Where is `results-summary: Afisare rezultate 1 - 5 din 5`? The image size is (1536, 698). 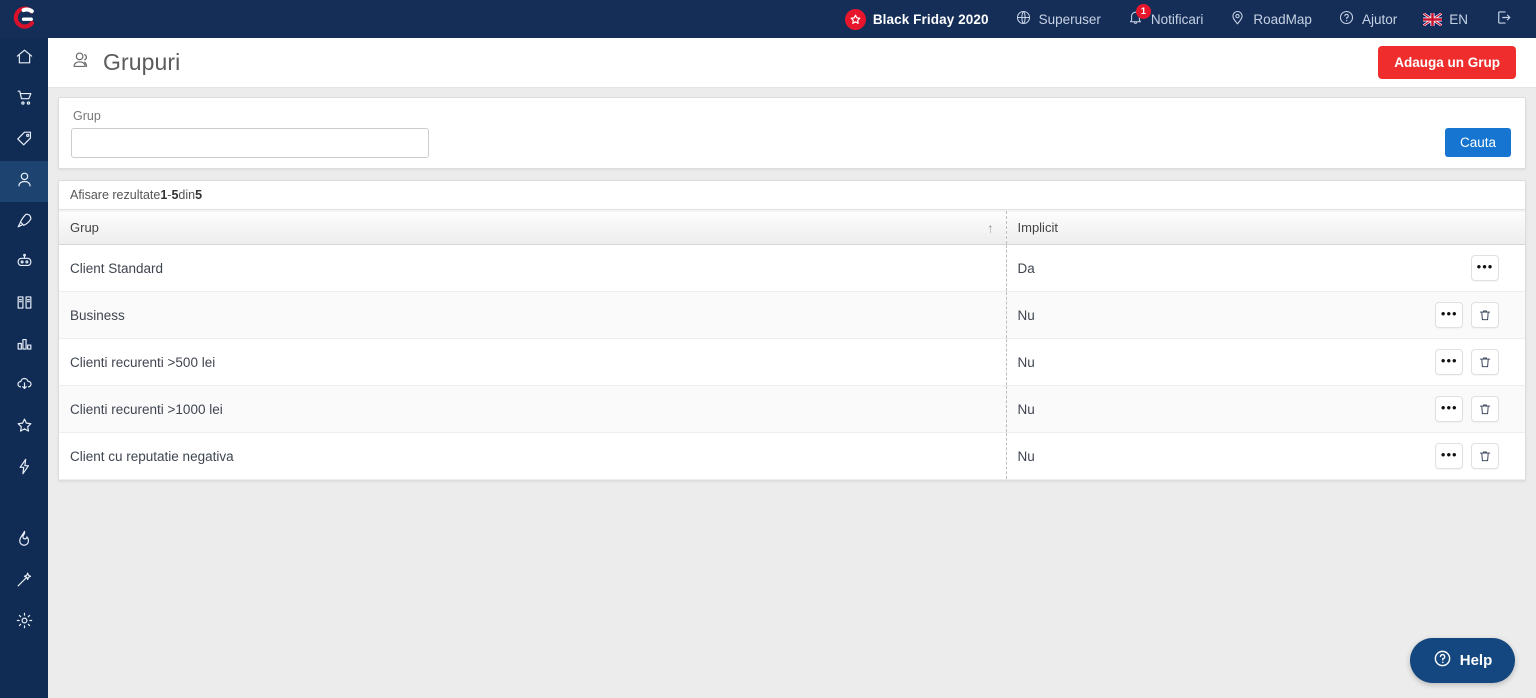
results-summary: Afisare rezultate 1 - 5 din 5 is located at coordinates (792, 195).